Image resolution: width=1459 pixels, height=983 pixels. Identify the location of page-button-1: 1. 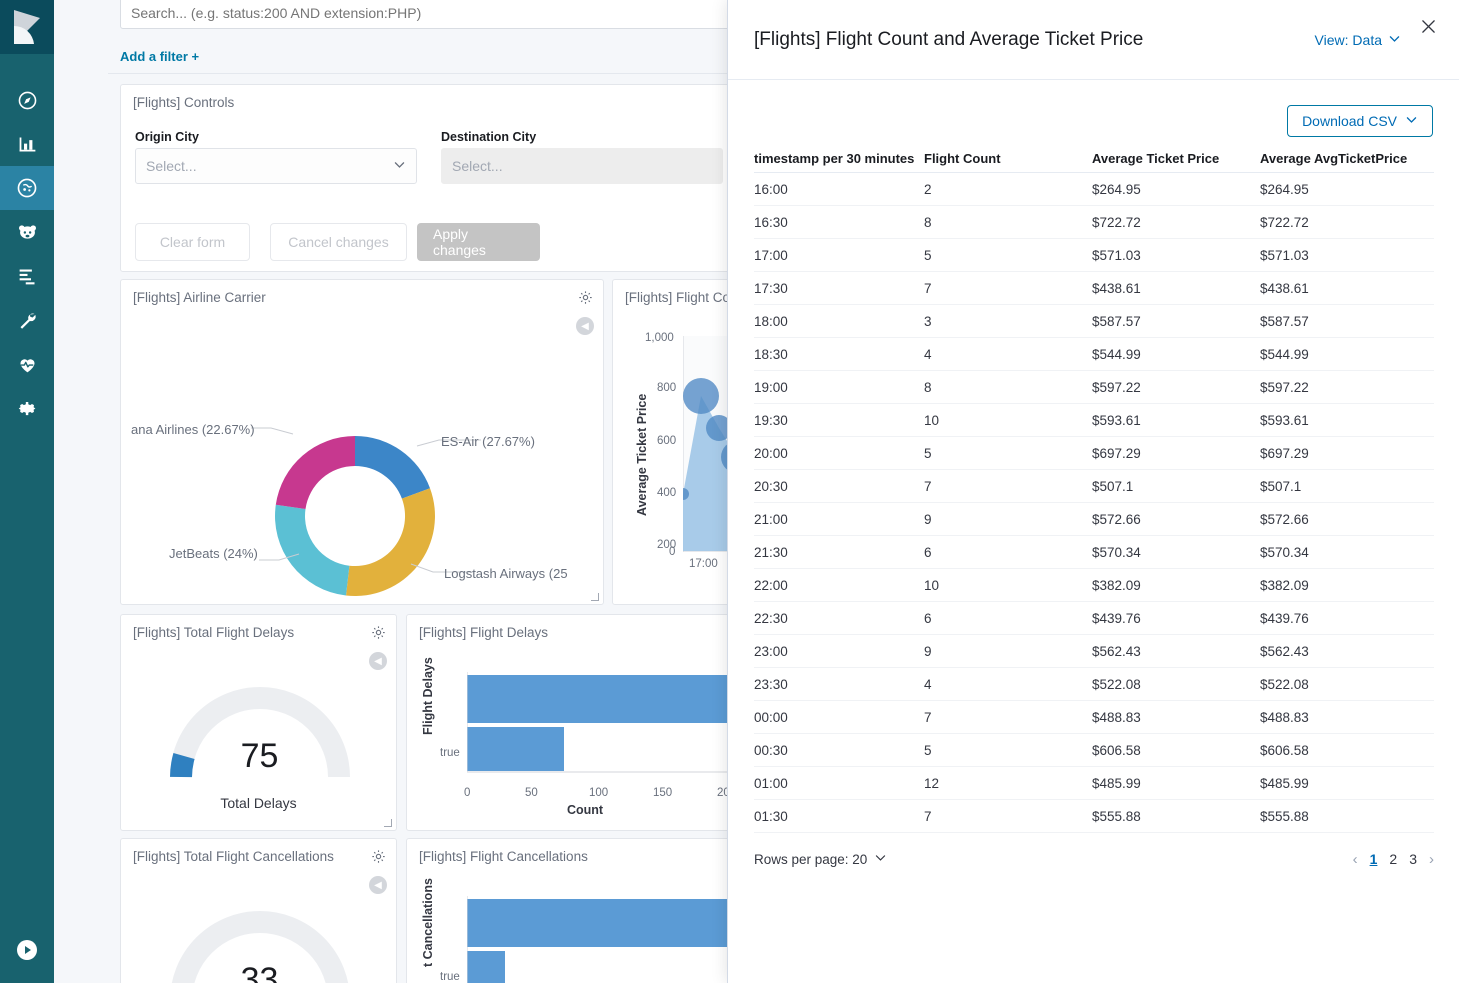
(1374, 859).